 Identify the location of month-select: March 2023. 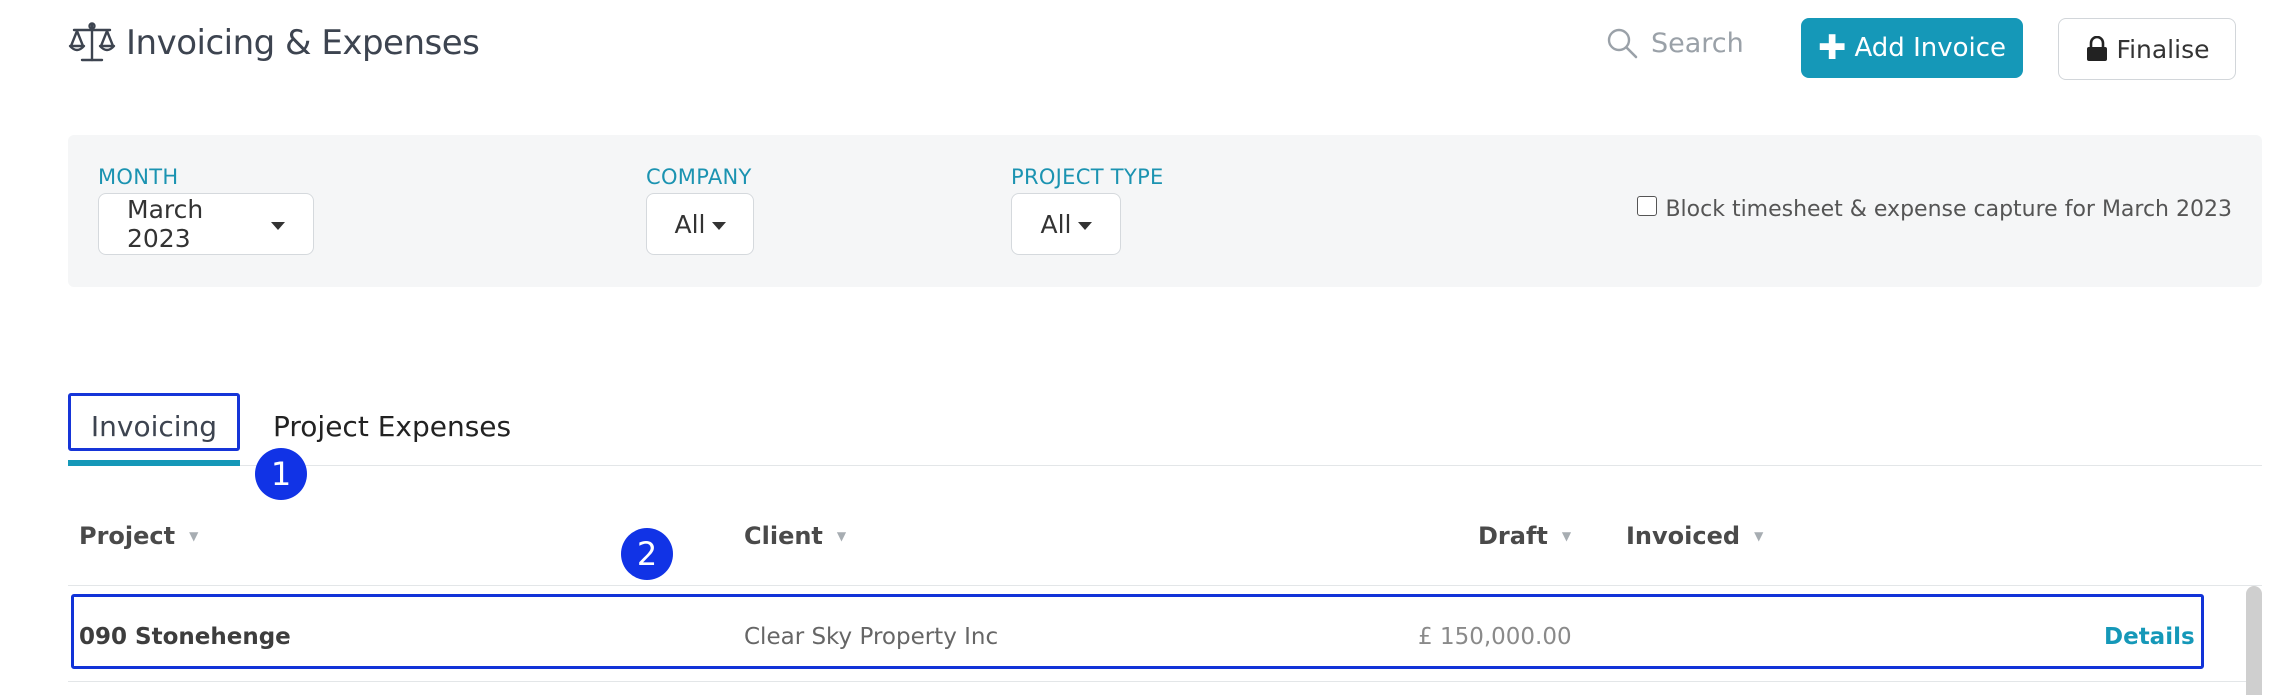
(206, 224).